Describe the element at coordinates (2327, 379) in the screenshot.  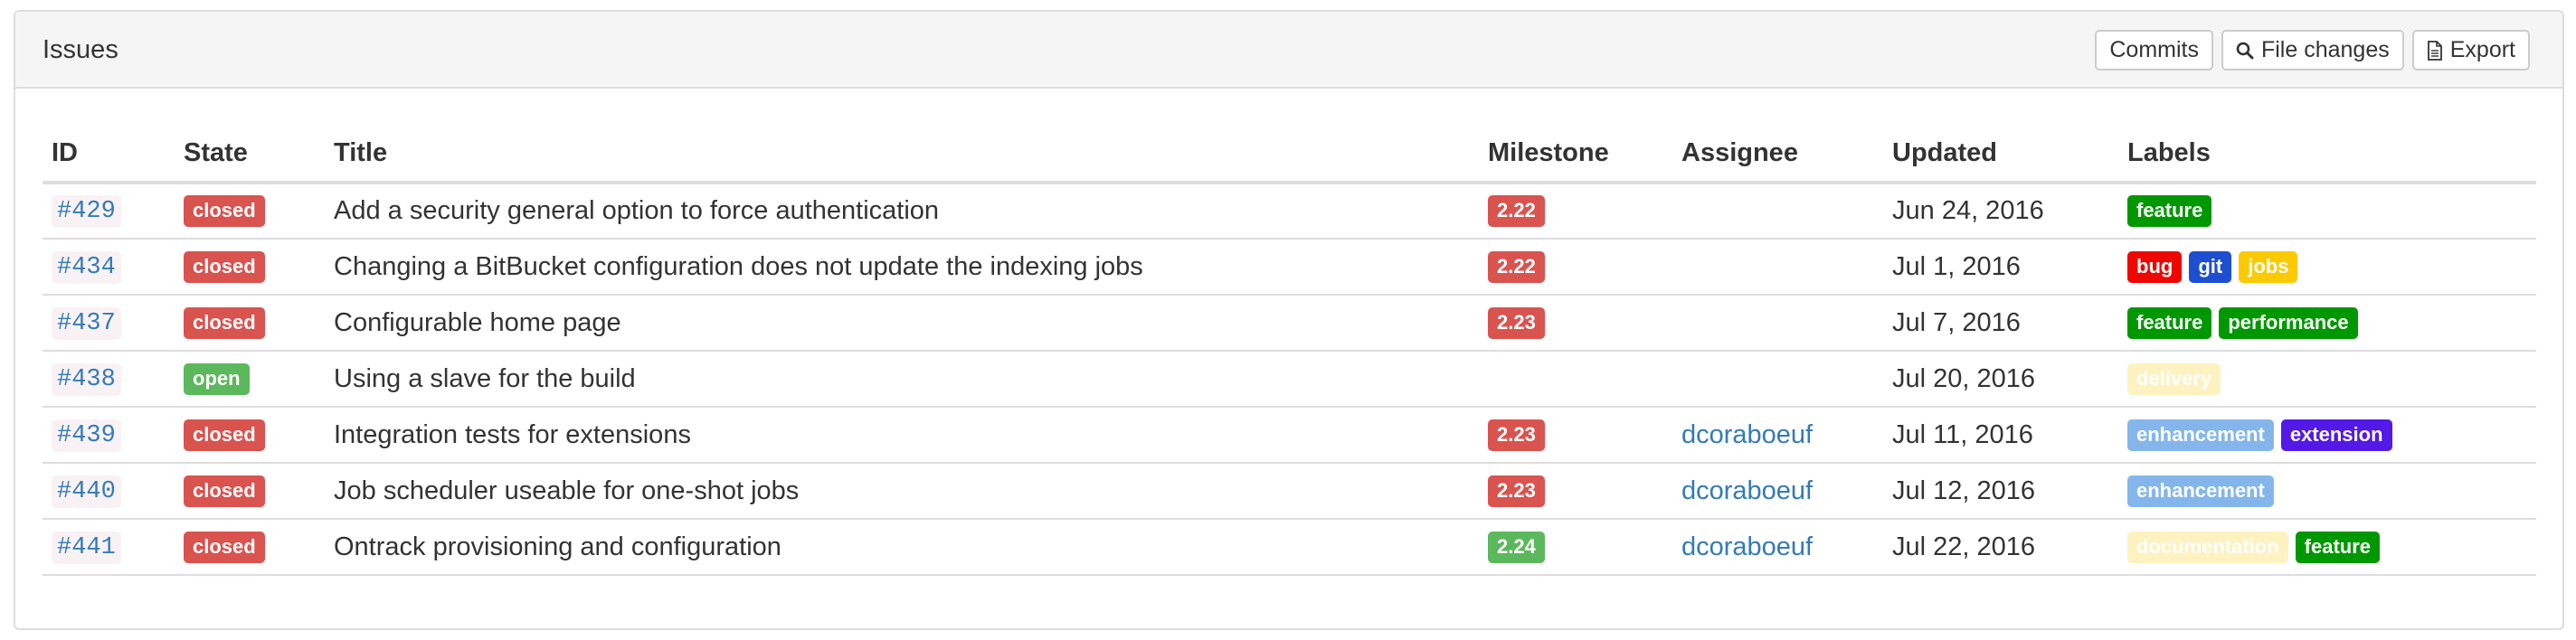
I see `cell-labels: delivery` at that location.